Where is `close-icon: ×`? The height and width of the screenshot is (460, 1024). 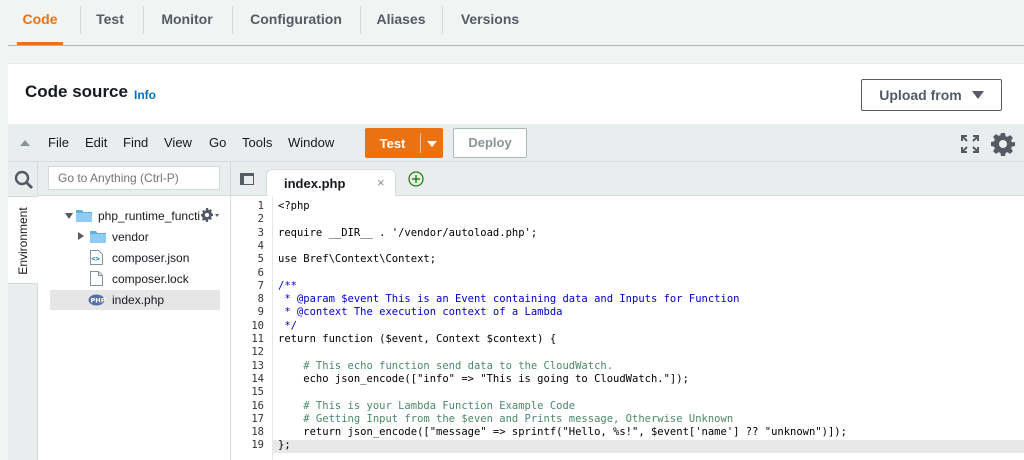 close-icon: × is located at coordinates (381, 182).